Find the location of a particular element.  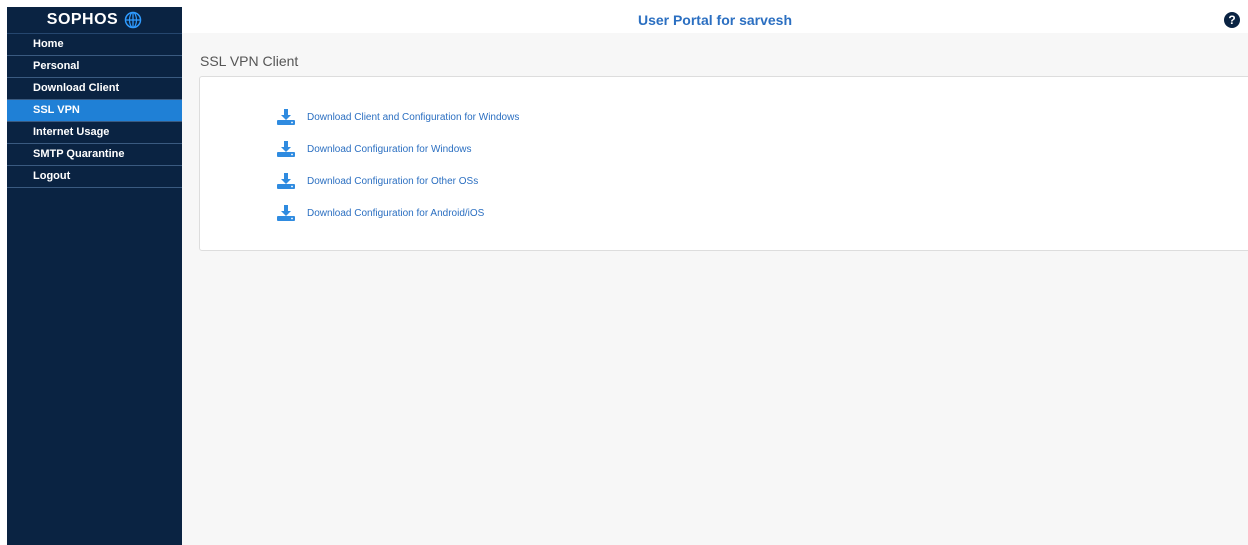

download-config-android-ios-link: Download Configuration for Android/iOS is located at coordinates (380, 213).